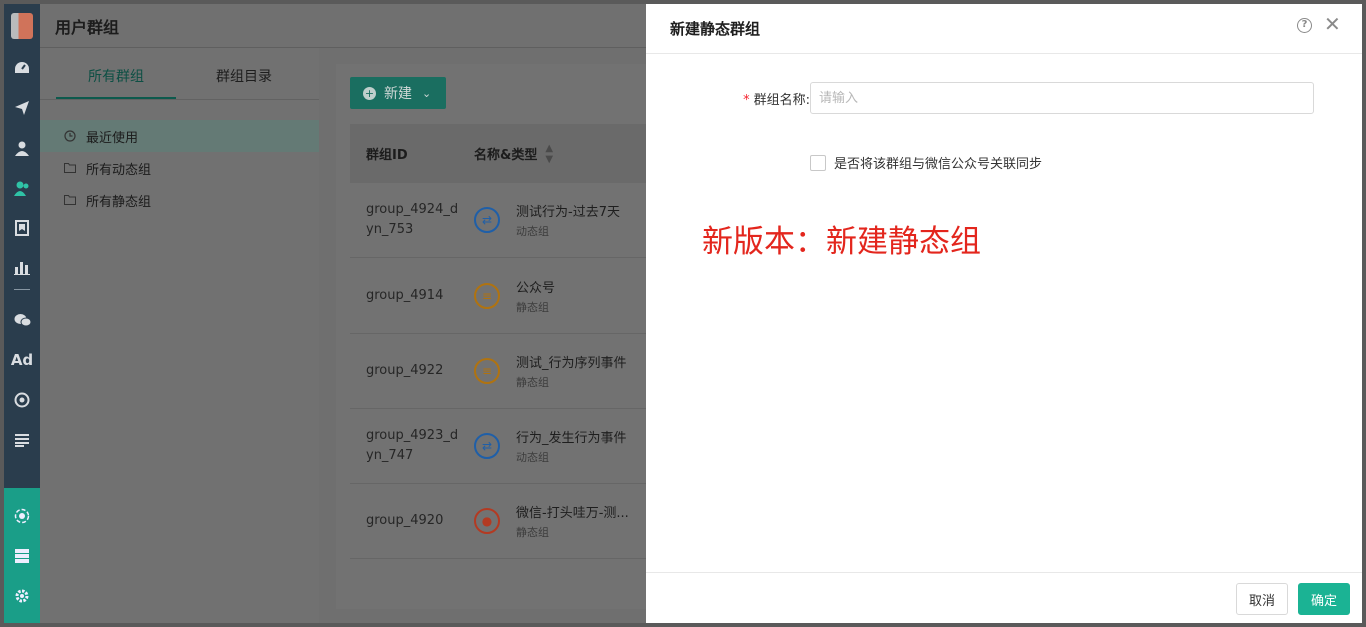 The height and width of the screenshot is (627, 1366). Describe the element at coordinates (1062, 98) in the screenshot. I see `group-name-input` at that location.